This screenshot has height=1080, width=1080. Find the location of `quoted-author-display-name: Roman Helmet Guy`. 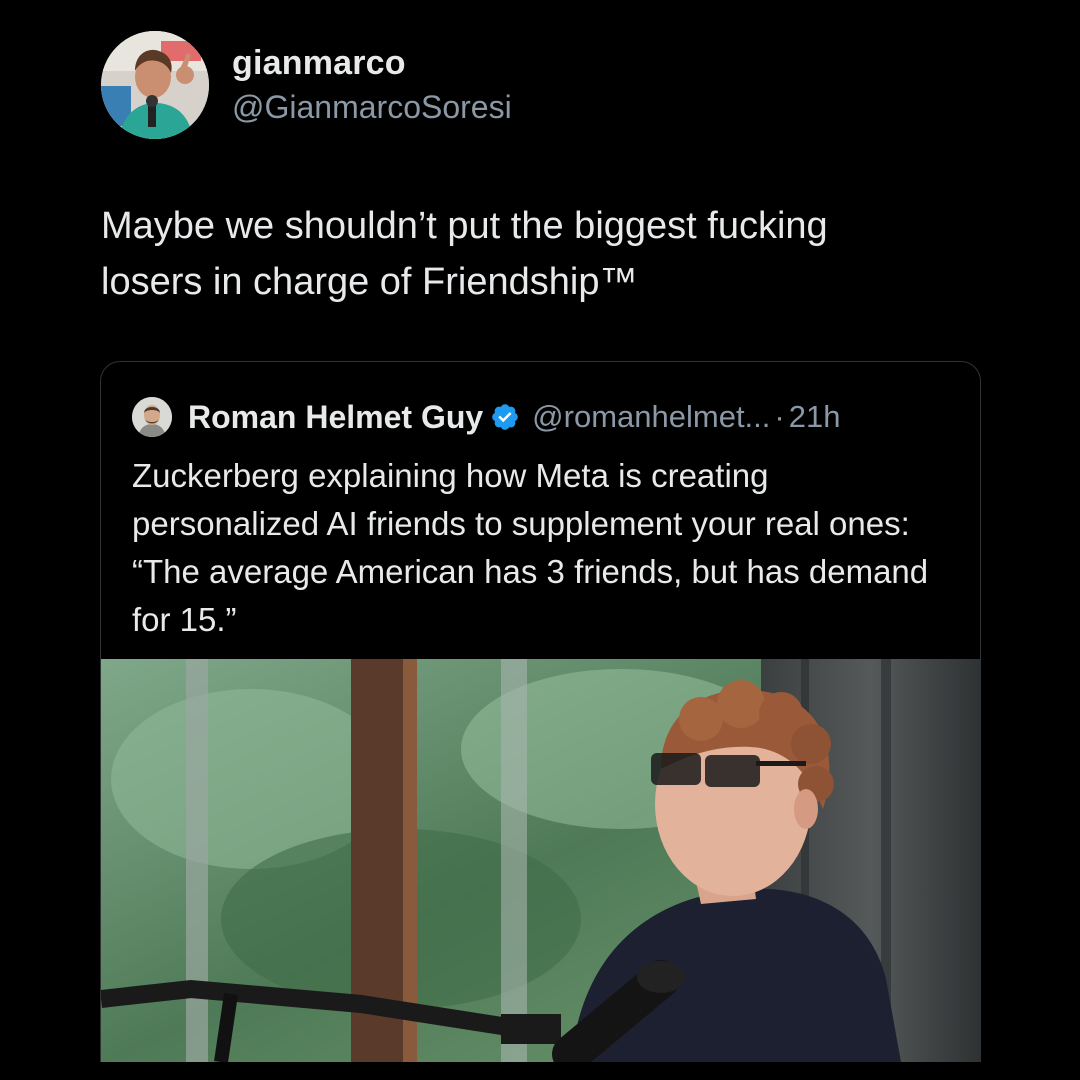

quoted-author-display-name: Roman Helmet Guy is located at coordinates (335, 417).